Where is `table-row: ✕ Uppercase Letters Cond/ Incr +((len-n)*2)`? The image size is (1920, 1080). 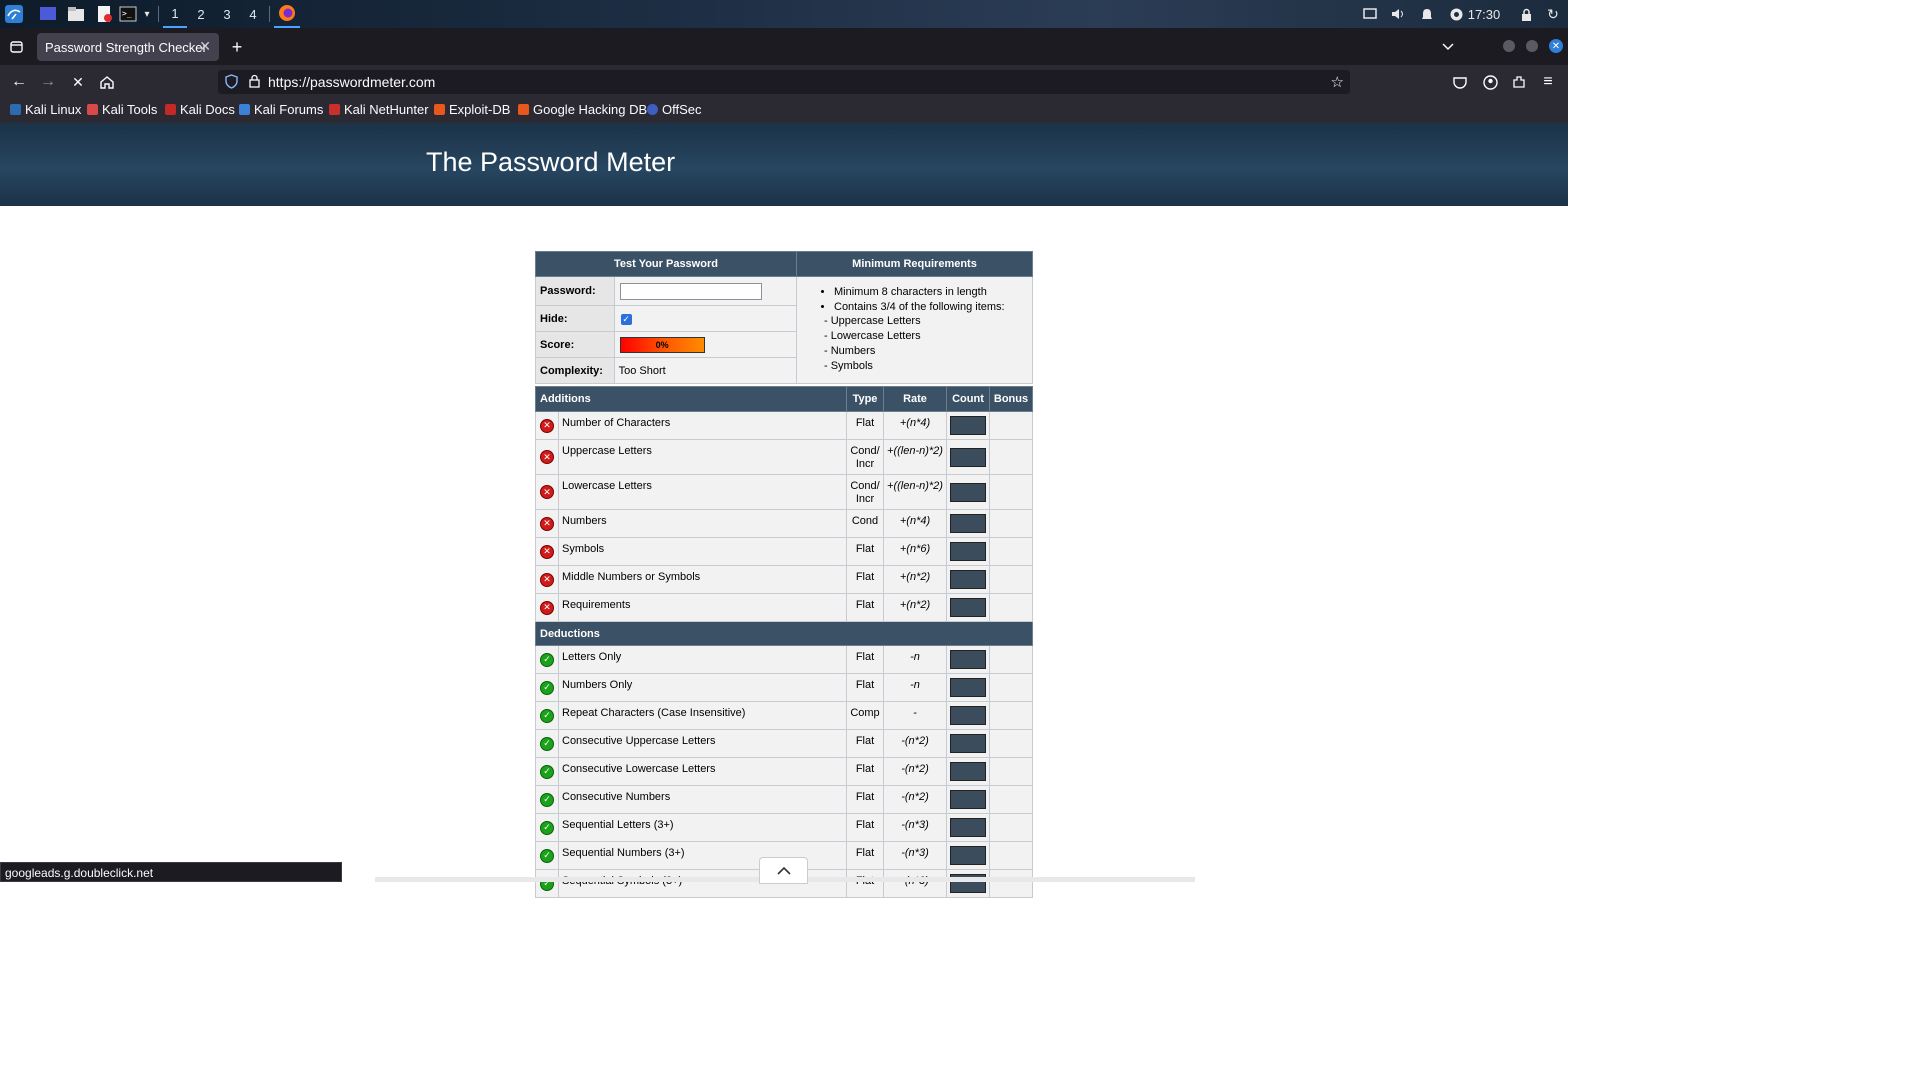
table-row: ✕ Uppercase Letters Cond/ Incr +((len-n)*2) is located at coordinates (784, 457).